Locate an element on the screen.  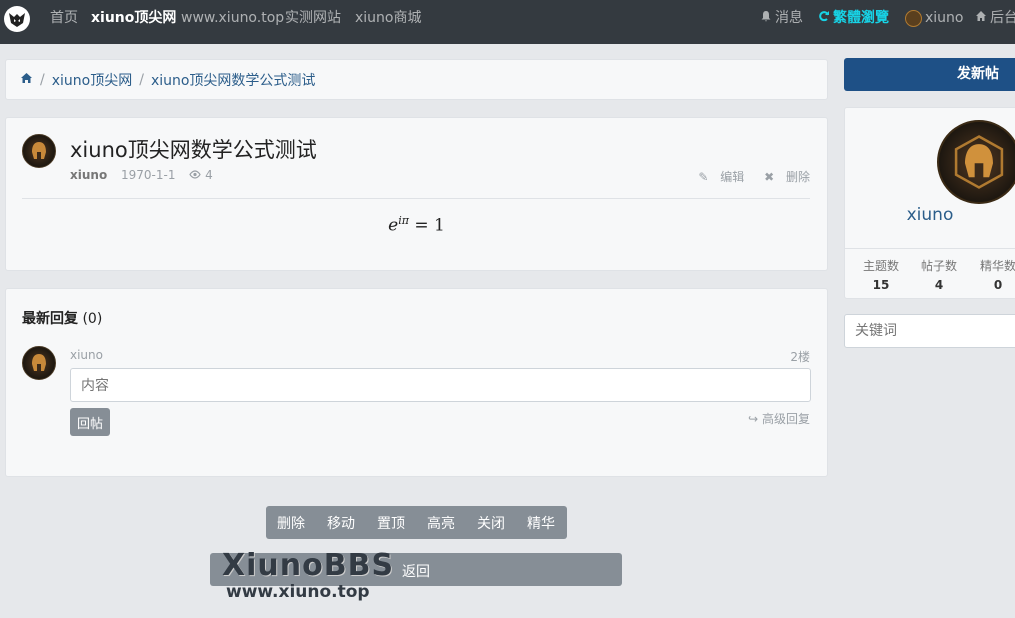
logo-icon is located at coordinates (17, 20).